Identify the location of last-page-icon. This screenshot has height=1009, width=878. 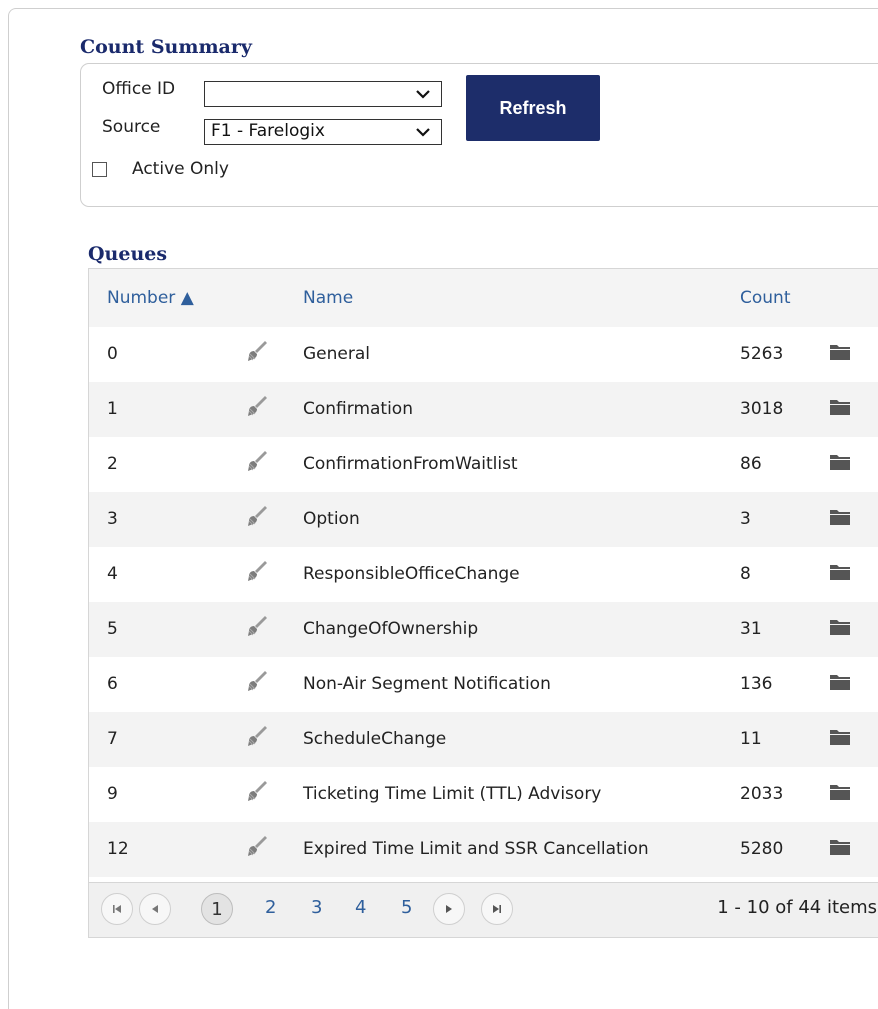
(497, 909).